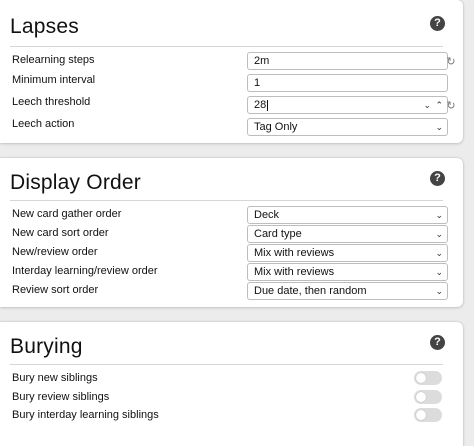 This screenshot has width=474, height=446. What do you see at coordinates (428, 415) in the screenshot?
I see `bury-interday-learning-siblings-toggle` at bounding box center [428, 415].